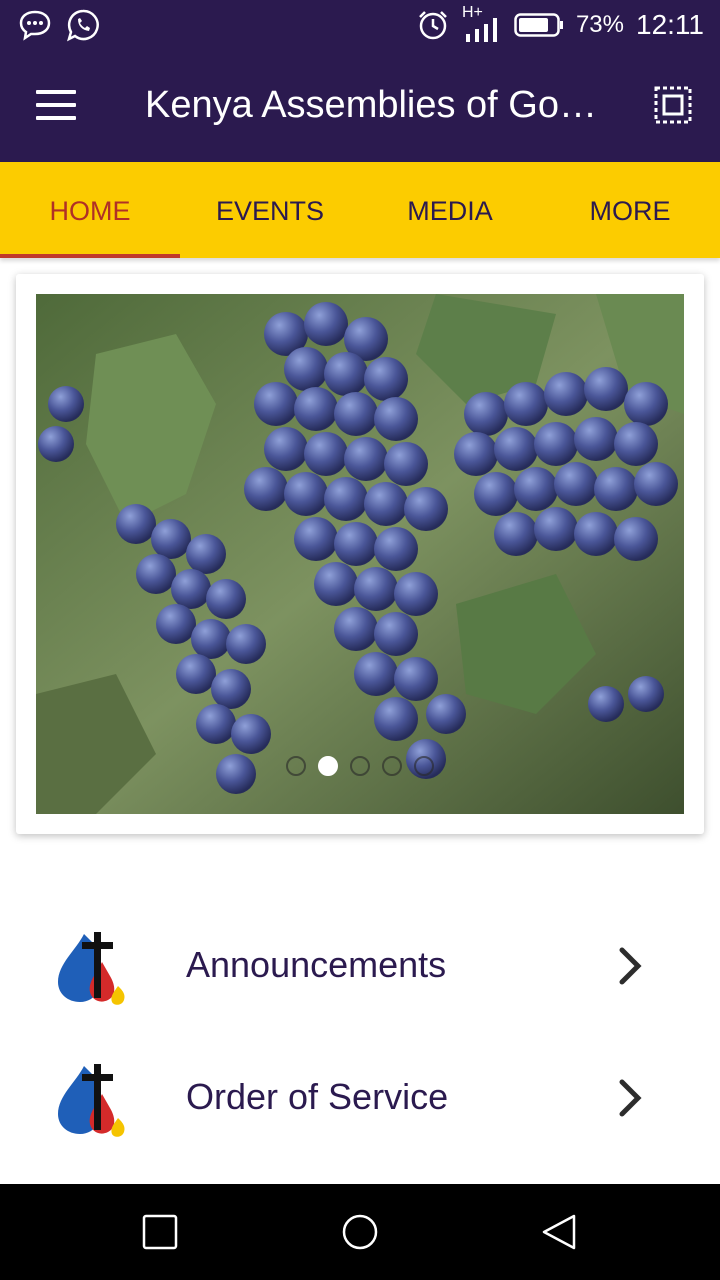 Image resolution: width=720 pixels, height=1280 pixels. I want to click on system-nav-bar, so click(360, 1232).